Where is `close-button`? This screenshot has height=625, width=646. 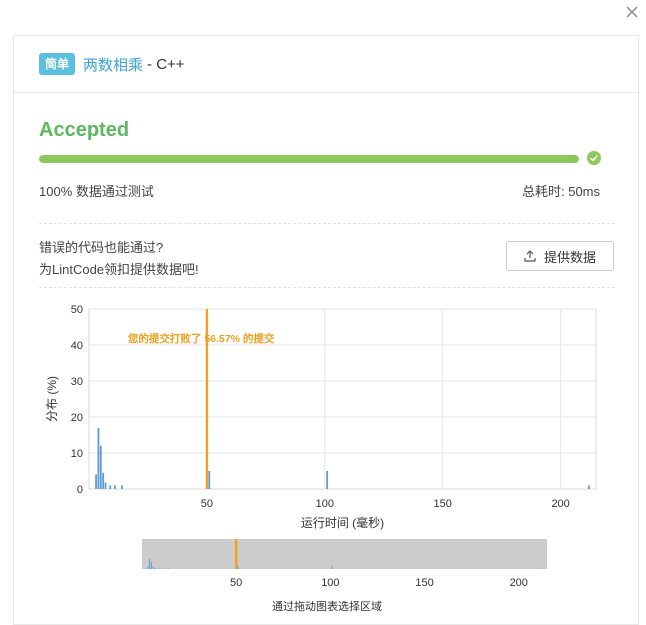
close-button is located at coordinates (634, 14).